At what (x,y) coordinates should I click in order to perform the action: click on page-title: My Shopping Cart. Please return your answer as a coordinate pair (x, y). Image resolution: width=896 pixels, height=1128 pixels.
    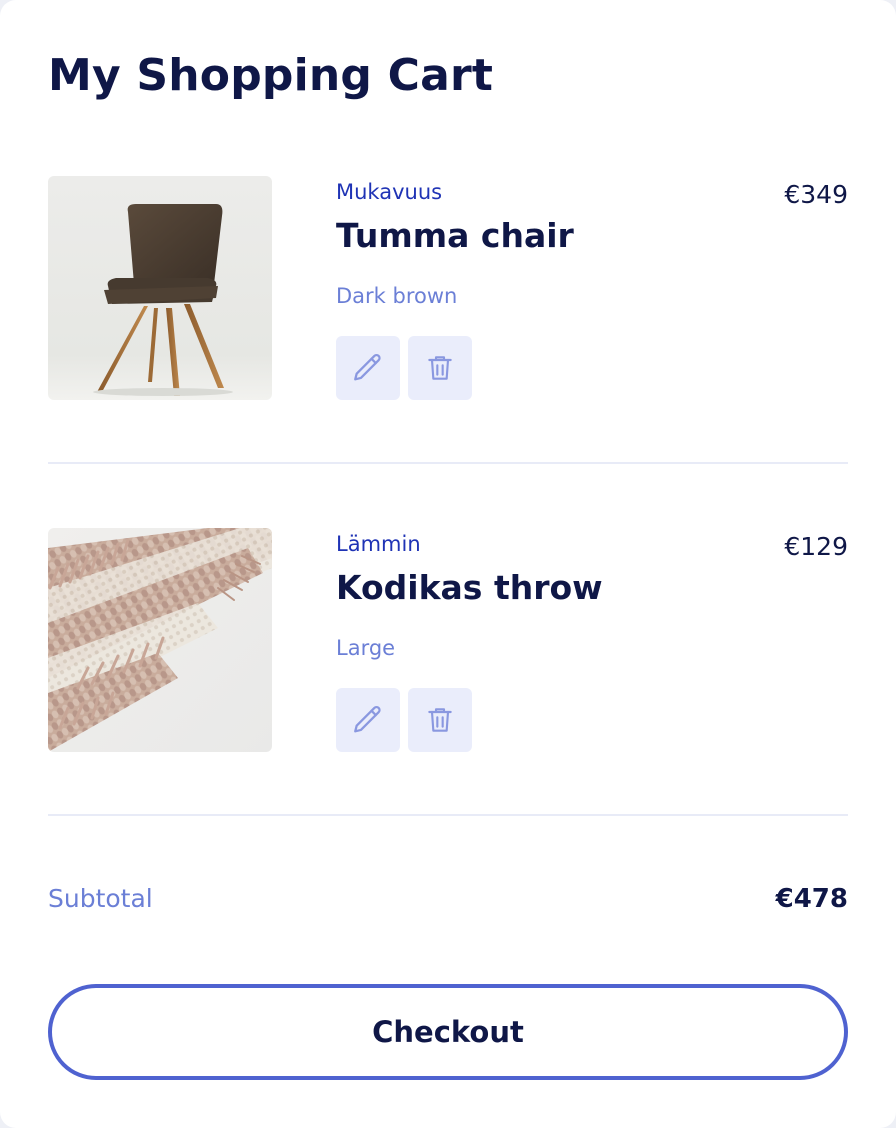
    Looking at the image, I should click on (271, 75).